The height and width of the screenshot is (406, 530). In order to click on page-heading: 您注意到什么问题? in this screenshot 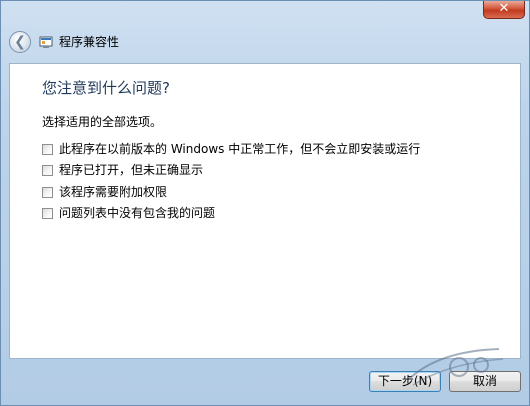, I will do `click(106, 88)`.